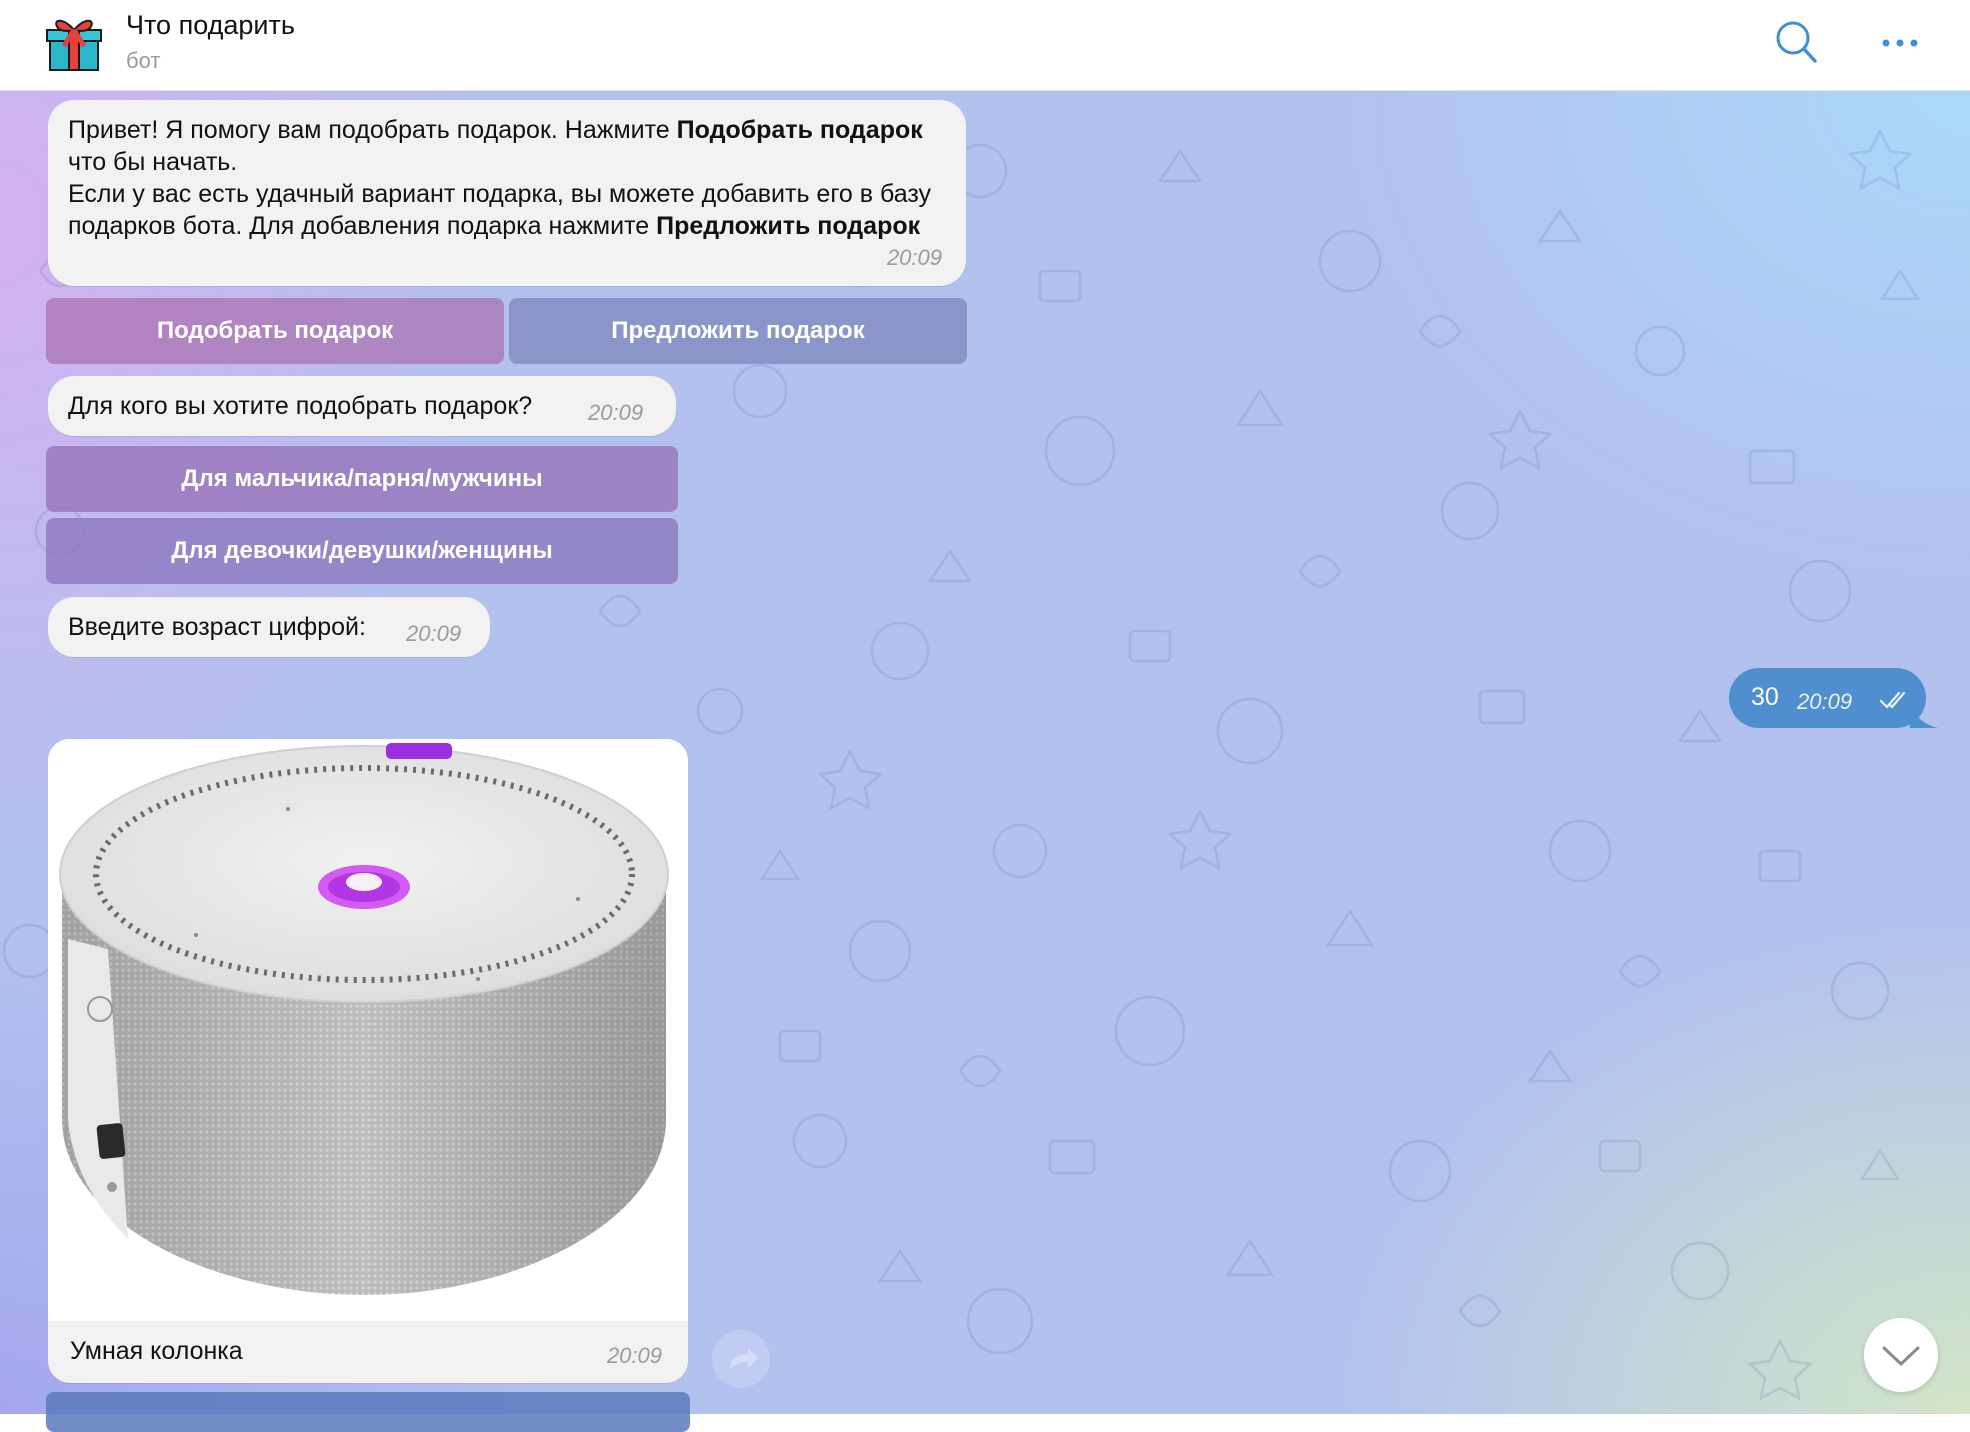 Image resolution: width=1970 pixels, height=1432 pixels. What do you see at coordinates (1796, 43) in the screenshot?
I see `search-icon` at bounding box center [1796, 43].